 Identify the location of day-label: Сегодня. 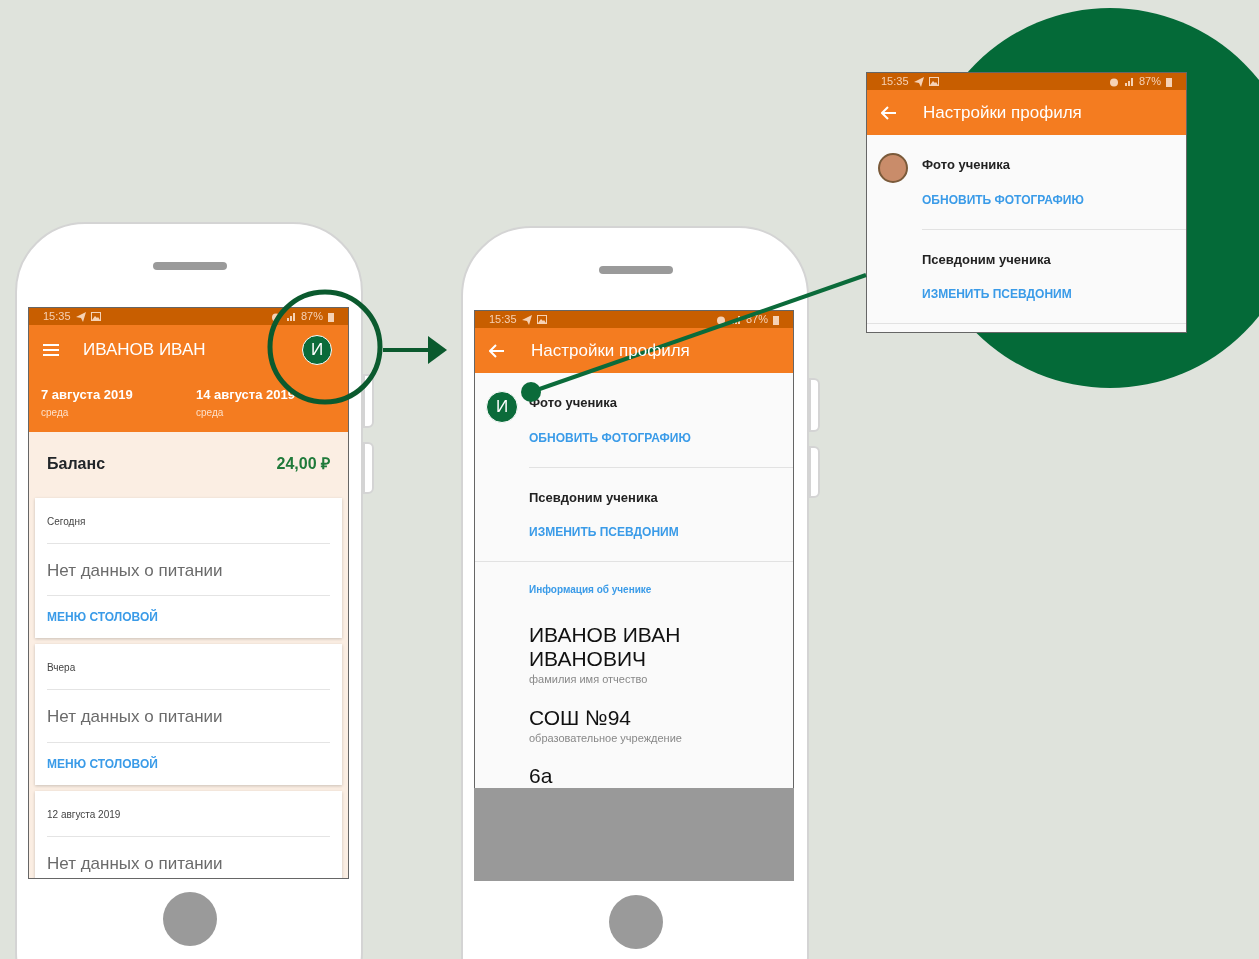
(188, 520).